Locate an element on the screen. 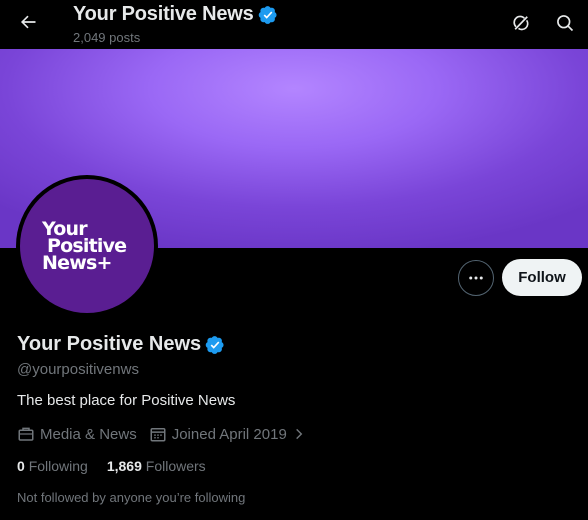  profile-header: Your Positive News 2,049 posts is located at coordinates (294, 24).